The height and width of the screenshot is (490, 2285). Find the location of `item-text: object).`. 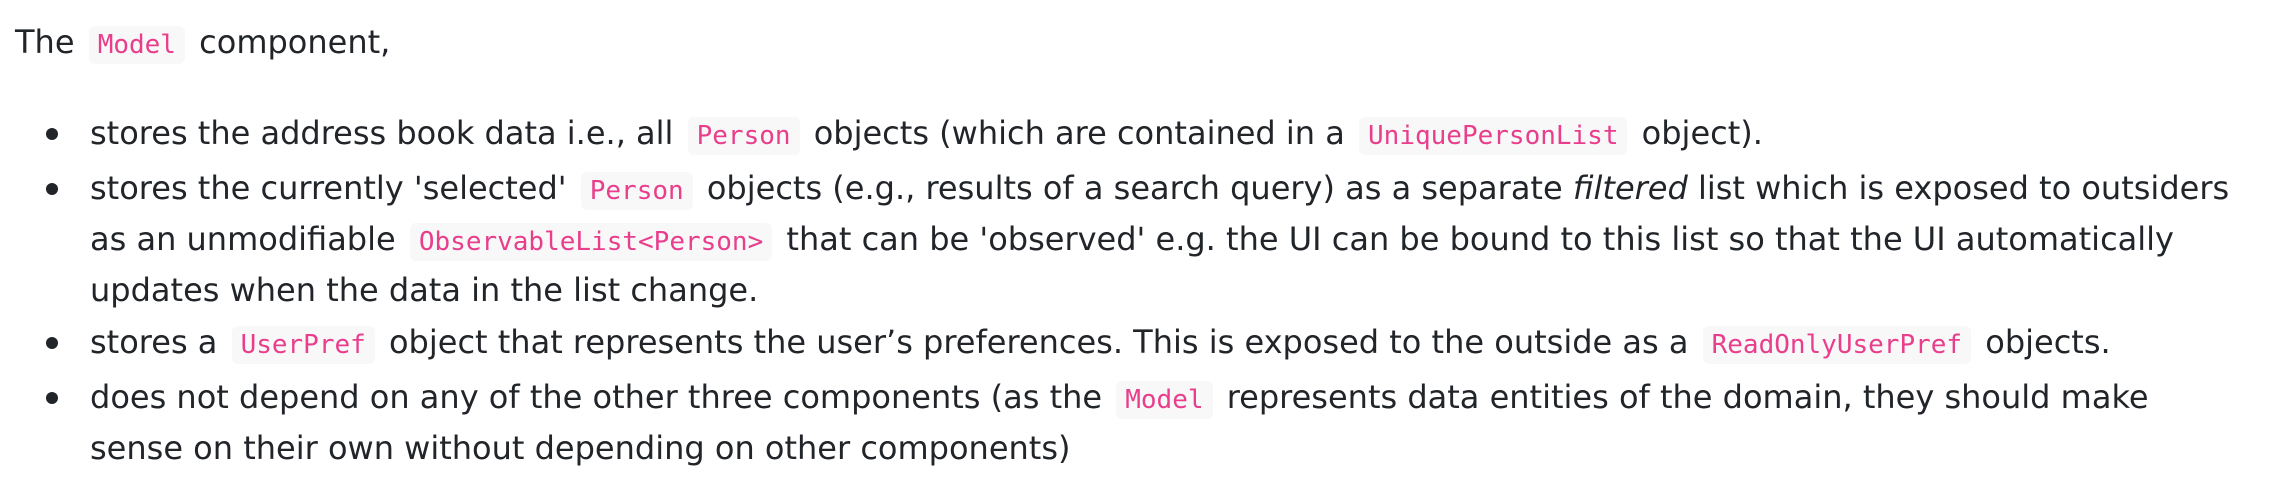

item-text: object). is located at coordinates (1702, 133).